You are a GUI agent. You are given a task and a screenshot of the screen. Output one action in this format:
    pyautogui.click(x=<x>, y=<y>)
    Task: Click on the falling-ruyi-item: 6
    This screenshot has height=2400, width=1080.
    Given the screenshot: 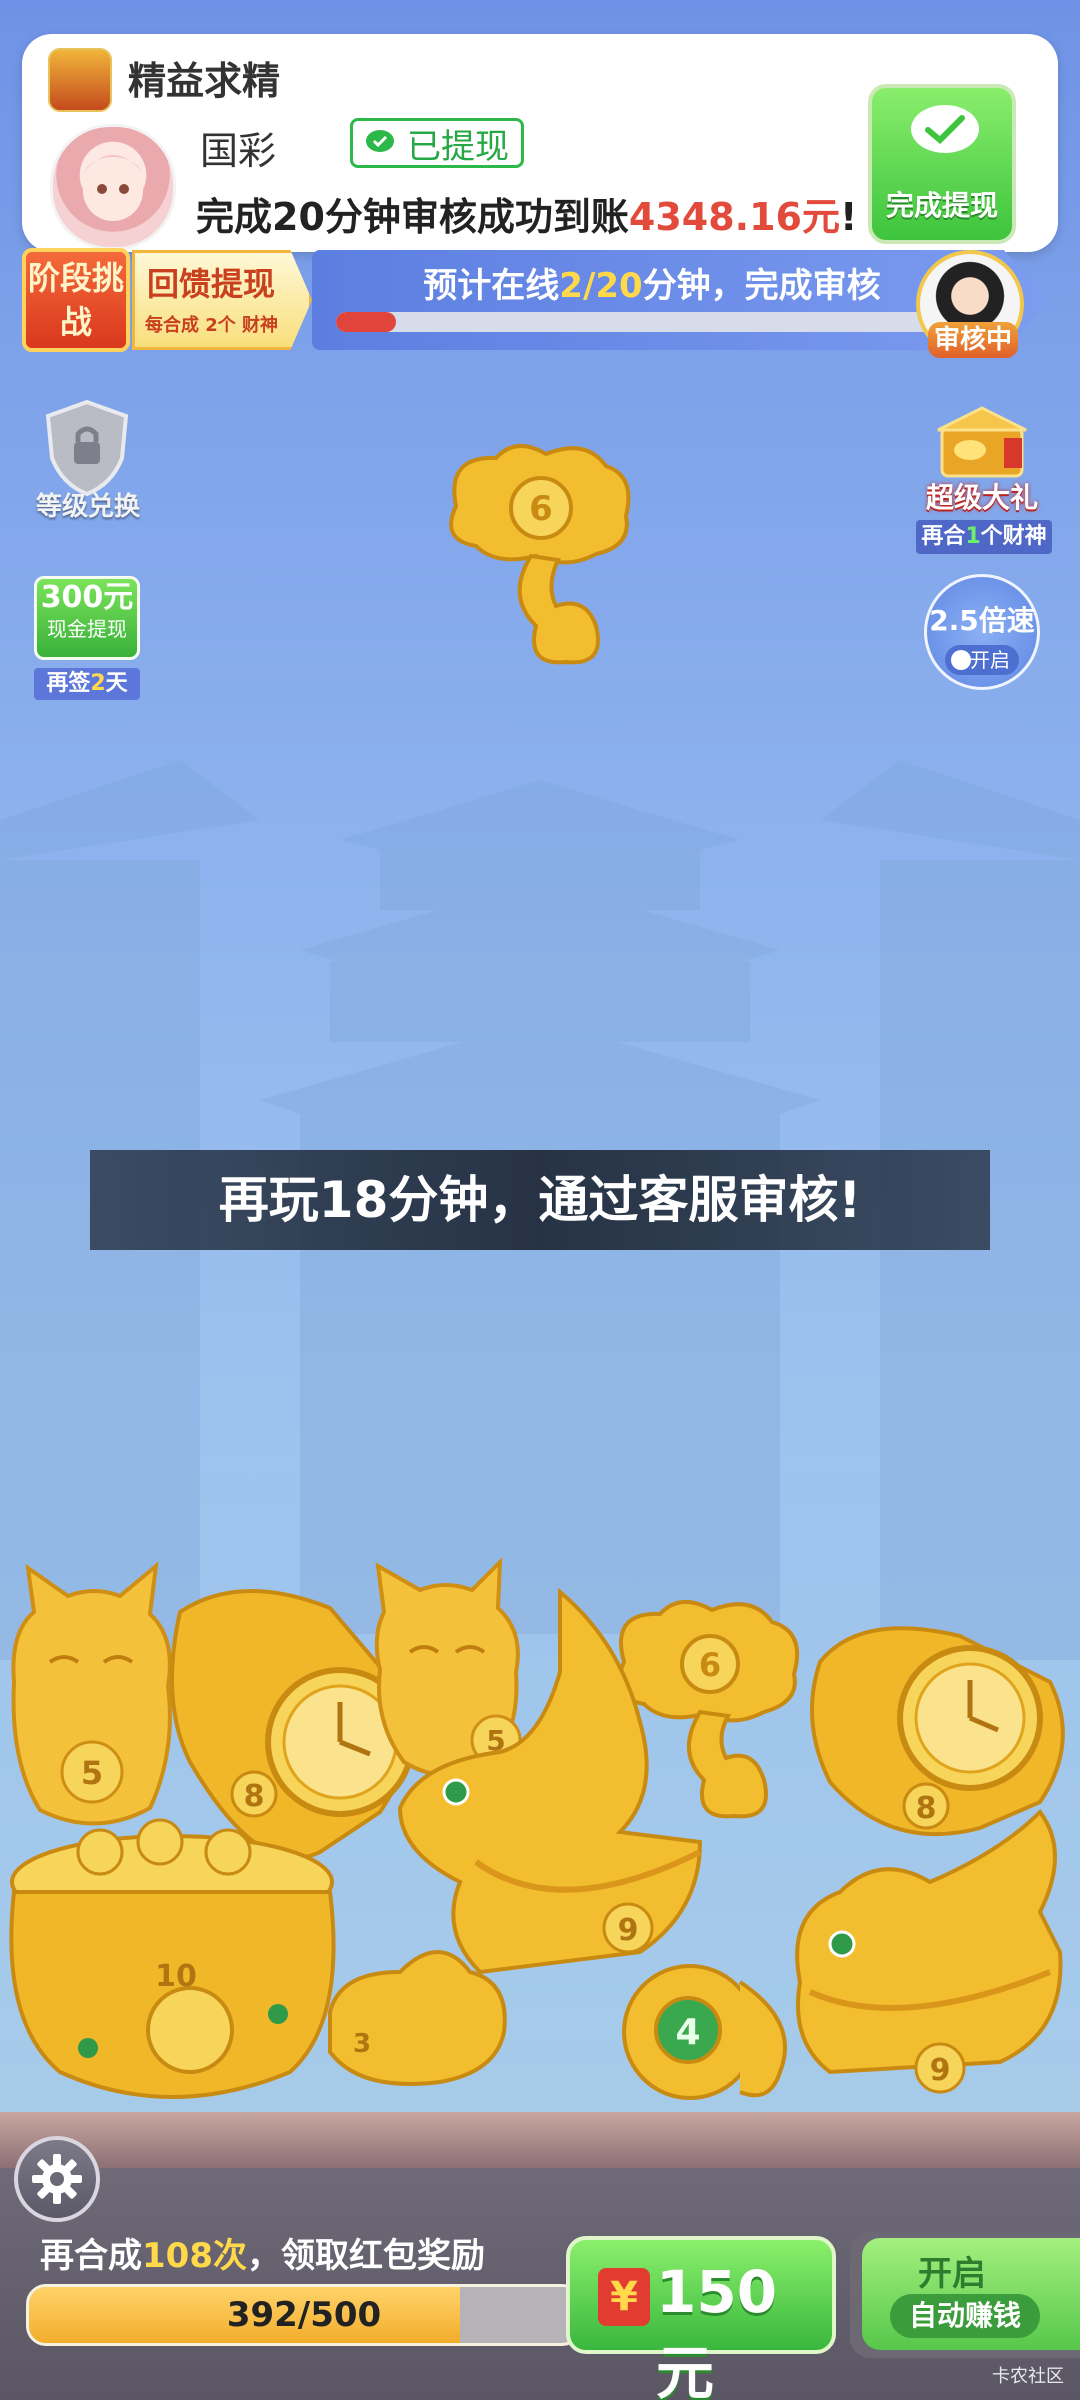 What is the action you would take?
    pyautogui.click(x=541, y=556)
    